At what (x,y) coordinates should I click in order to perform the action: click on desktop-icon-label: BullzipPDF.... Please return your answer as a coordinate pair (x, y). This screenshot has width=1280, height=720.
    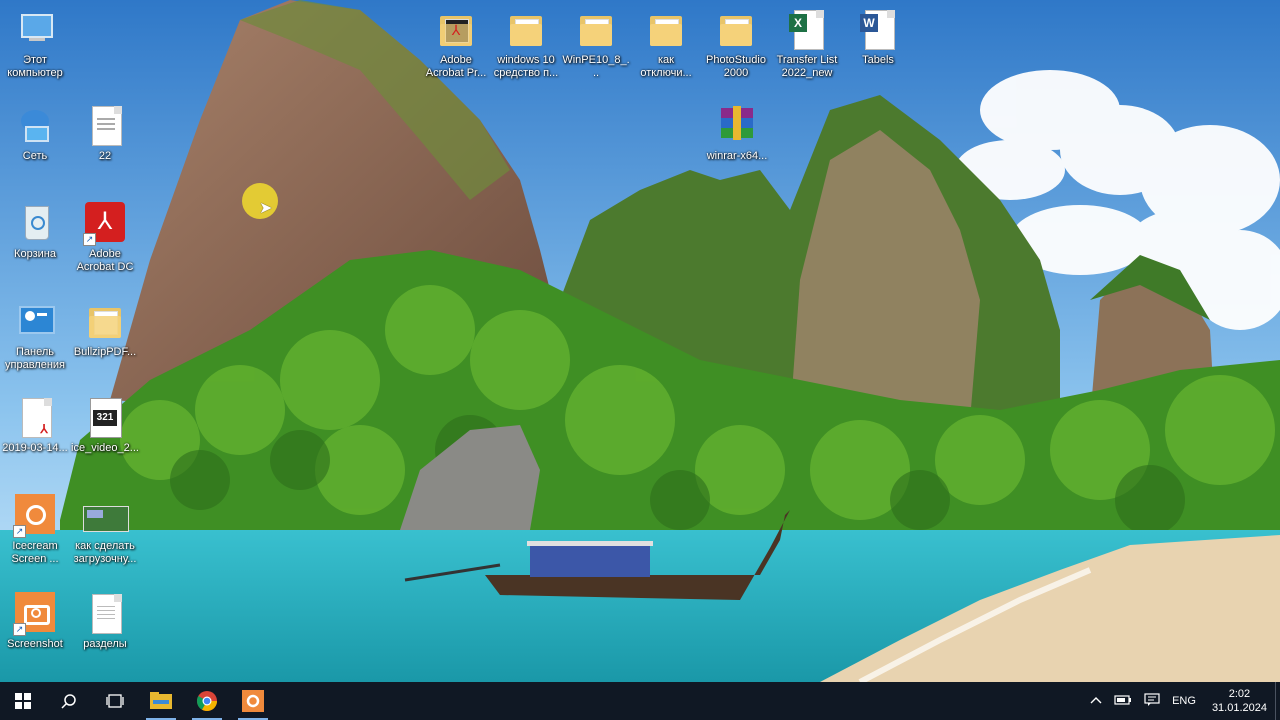
    Looking at the image, I should click on (105, 352).